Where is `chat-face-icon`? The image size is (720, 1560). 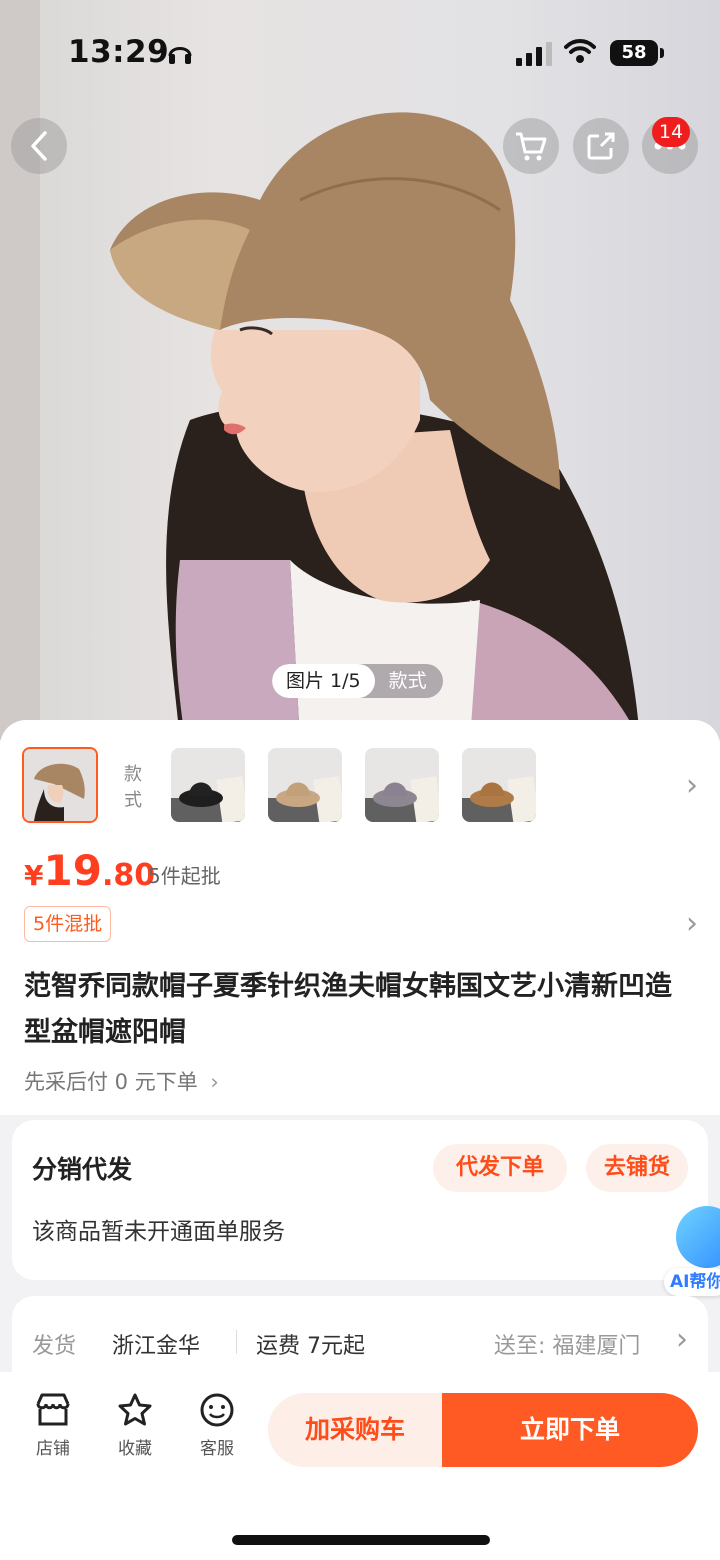
chat-face-icon is located at coordinates (217, 1410).